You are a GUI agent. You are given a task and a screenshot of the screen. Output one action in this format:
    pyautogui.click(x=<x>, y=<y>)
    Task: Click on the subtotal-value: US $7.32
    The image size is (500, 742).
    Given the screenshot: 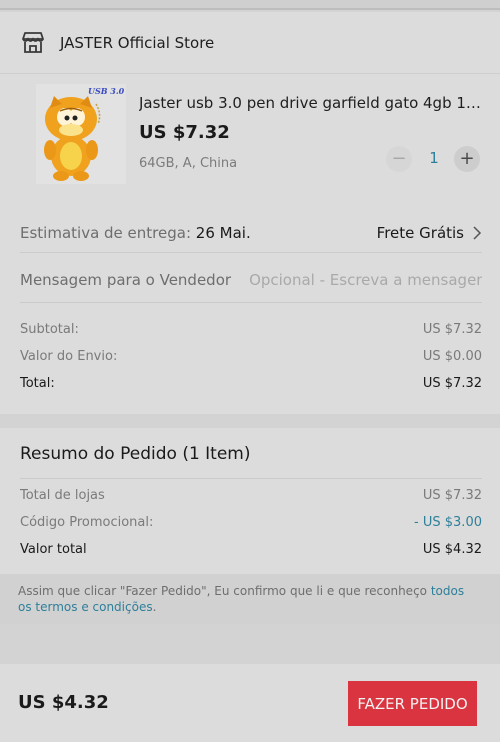 What is the action you would take?
    pyautogui.click(x=452, y=329)
    